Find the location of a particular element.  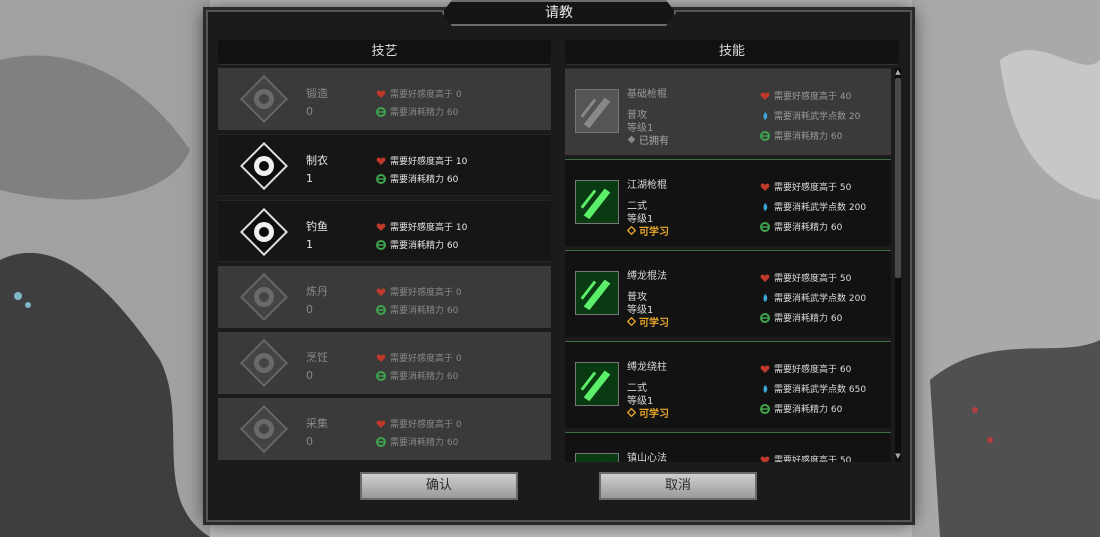

skill-name: 镇山心法 is located at coordinates (647, 457).